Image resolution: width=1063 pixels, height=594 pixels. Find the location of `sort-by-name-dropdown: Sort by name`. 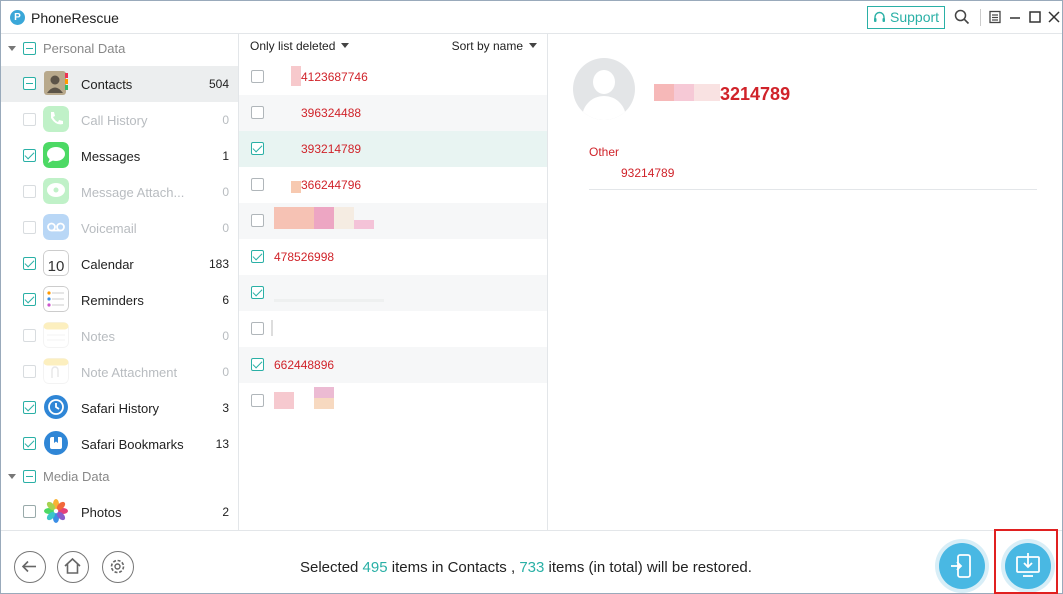

sort-by-name-dropdown: Sort by name is located at coordinates (494, 46).